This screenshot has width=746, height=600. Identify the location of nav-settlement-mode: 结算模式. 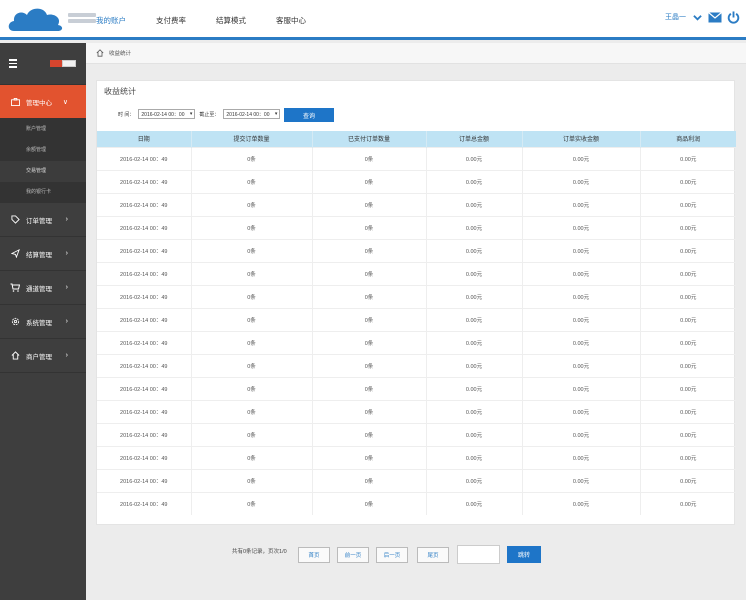
(231, 20).